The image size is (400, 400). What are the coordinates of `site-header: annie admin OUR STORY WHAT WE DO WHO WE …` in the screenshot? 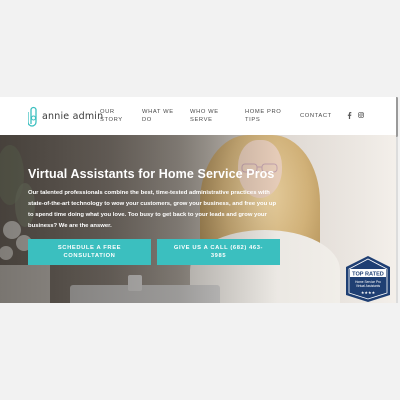 It's located at (198, 116).